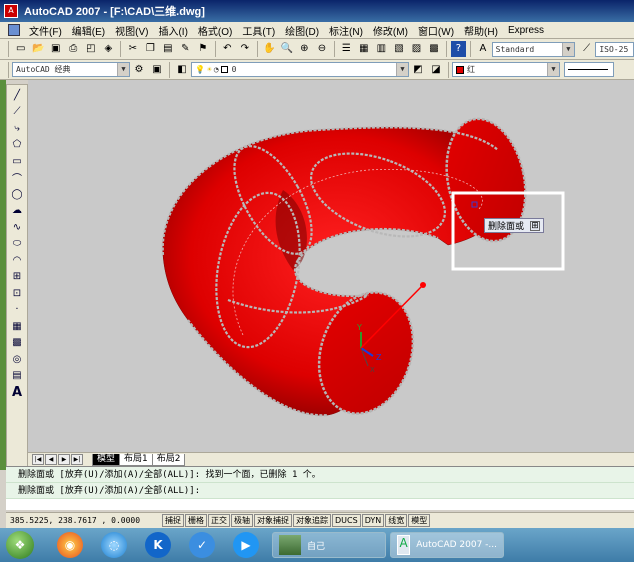  I want to click on new-file-icon: ▭, so click(21, 49).